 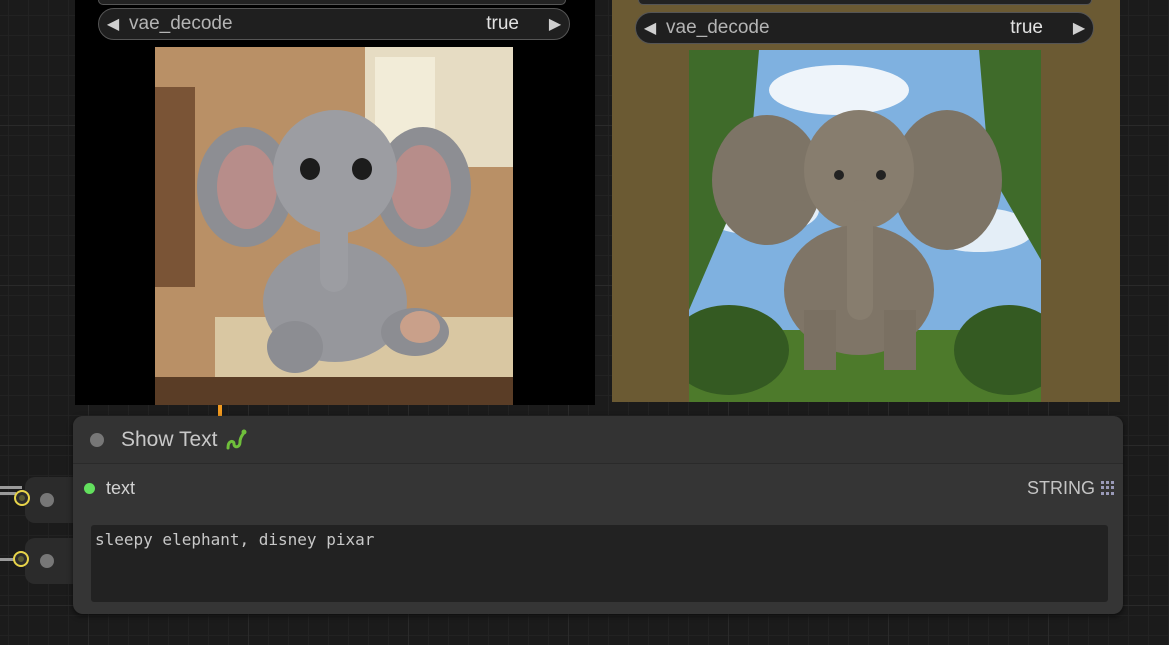 What do you see at coordinates (121, 487) in the screenshot?
I see `input-label: text` at bounding box center [121, 487].